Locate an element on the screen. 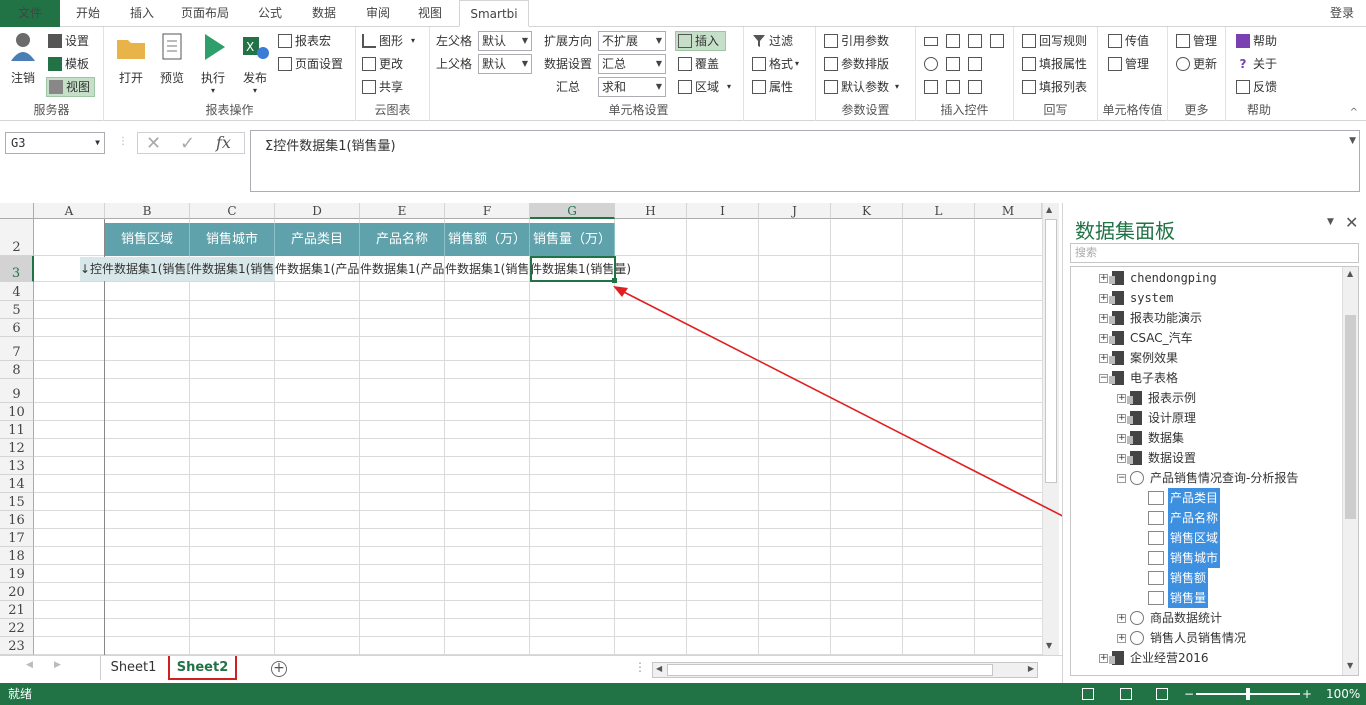 The width and height of the screenshot is (1366, 705). sheet-tab-sheet1: Sheet1 is located at coordinates (133, 668).